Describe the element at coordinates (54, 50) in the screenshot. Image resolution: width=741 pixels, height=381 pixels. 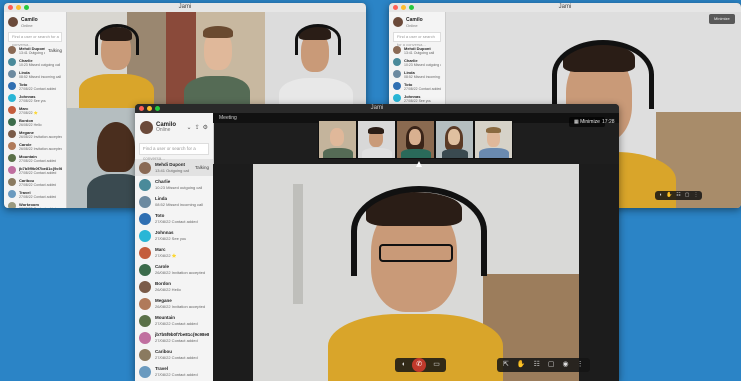
I see `call-status: Talking` at that location.